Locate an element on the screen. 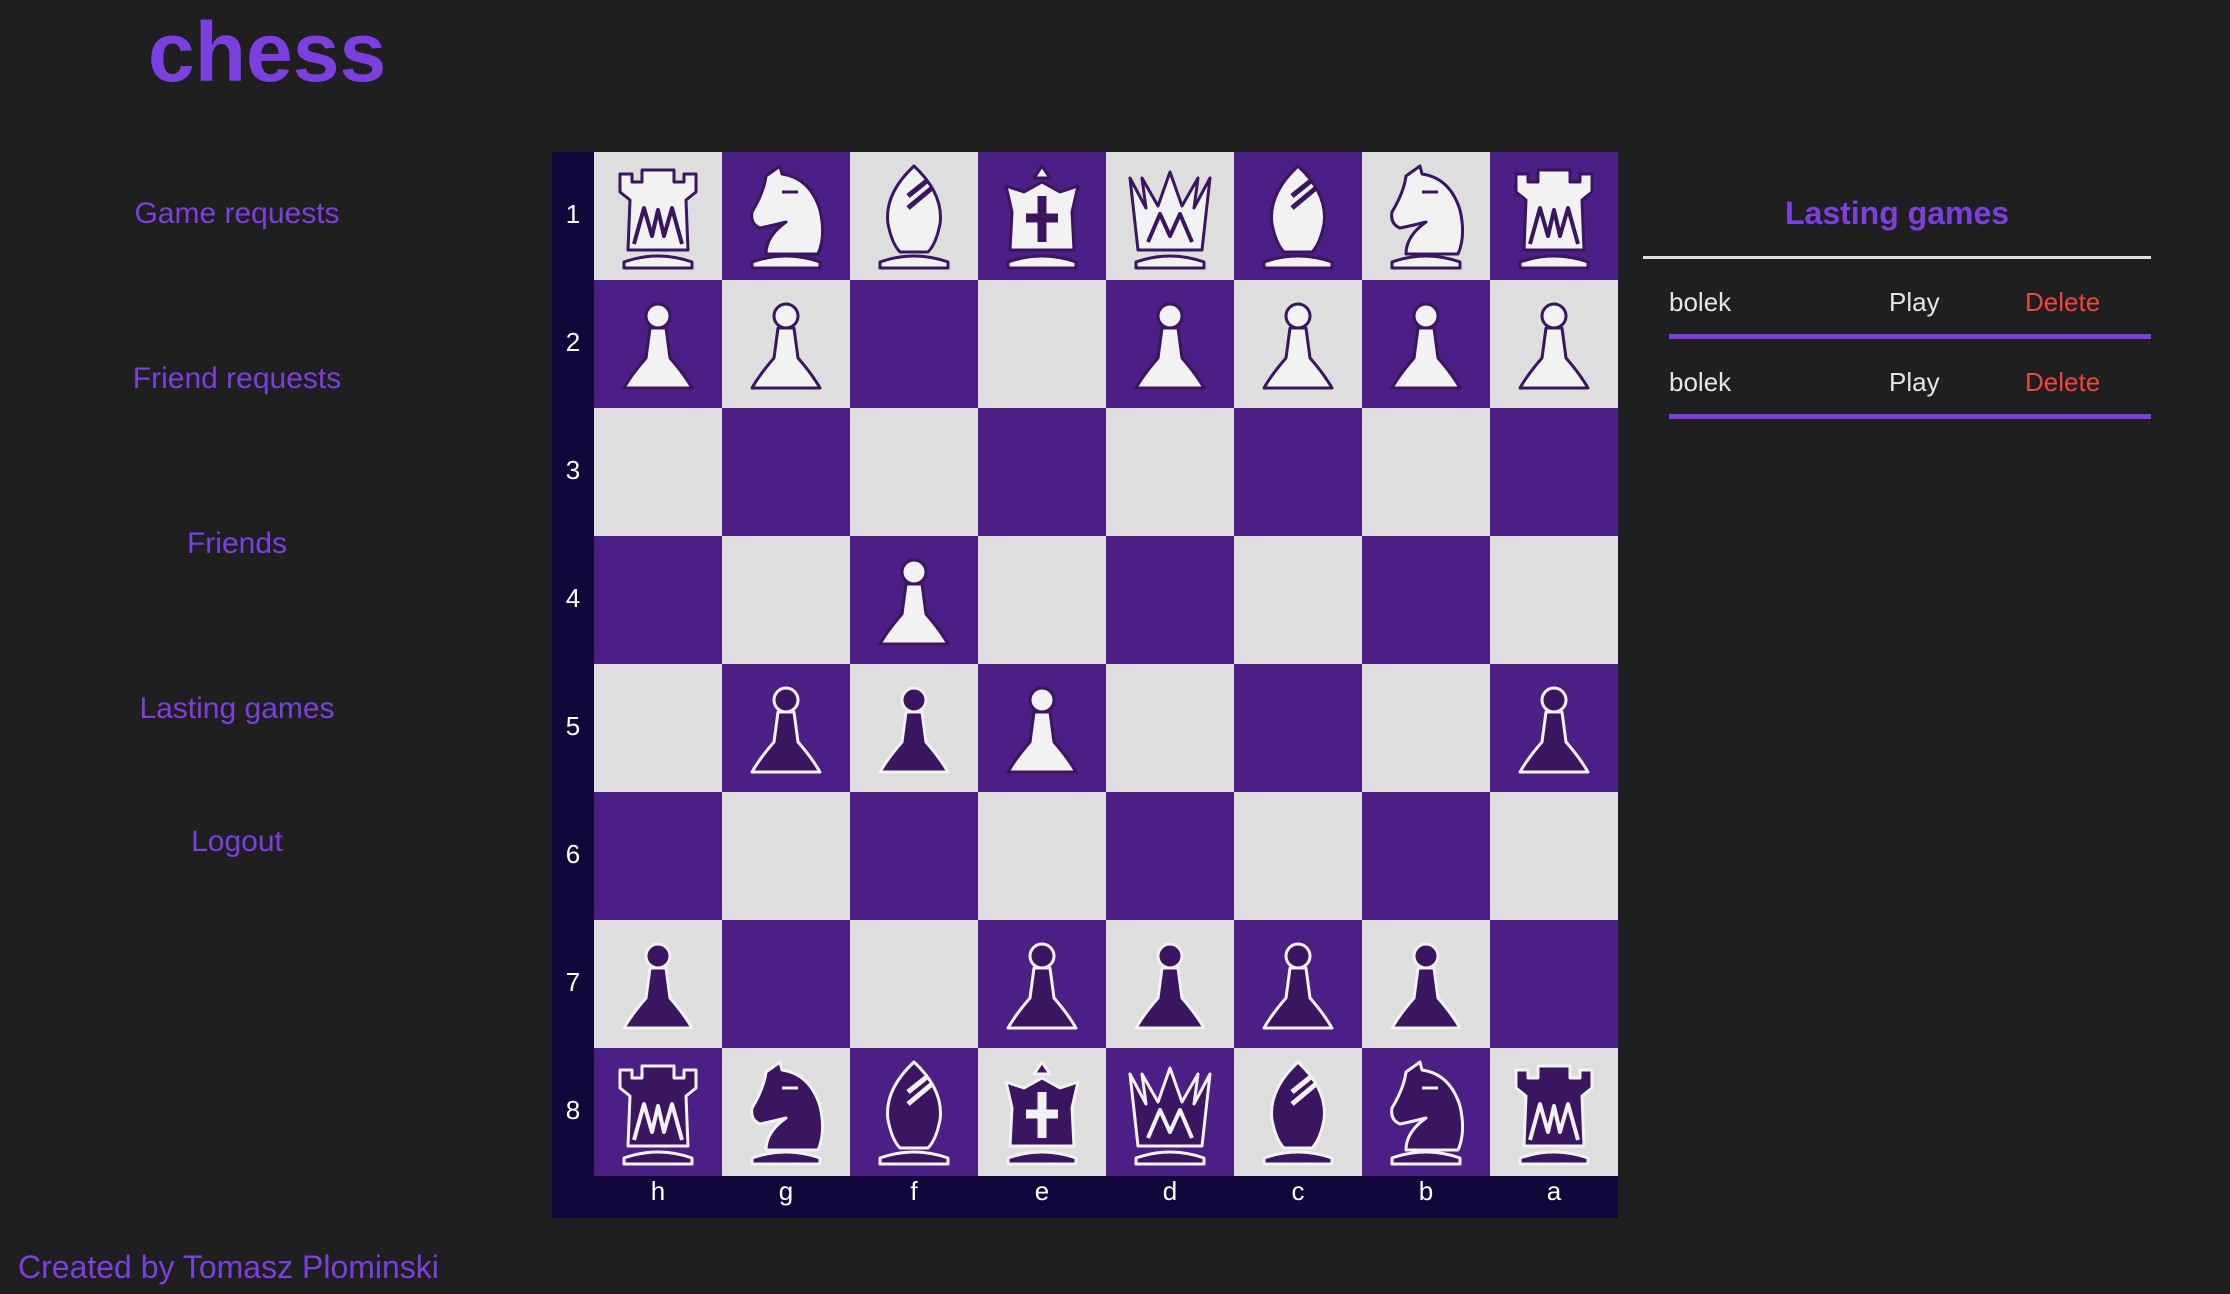 Image resolution: width=2230 pixels, height=1294 pixels. rank-label: 7 is located at coordinates (573, 982).